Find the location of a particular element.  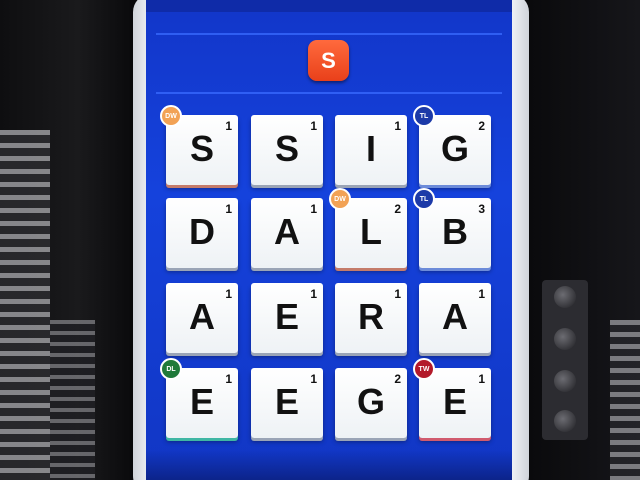

tile-letter: L is located at coordinates (371, 231).